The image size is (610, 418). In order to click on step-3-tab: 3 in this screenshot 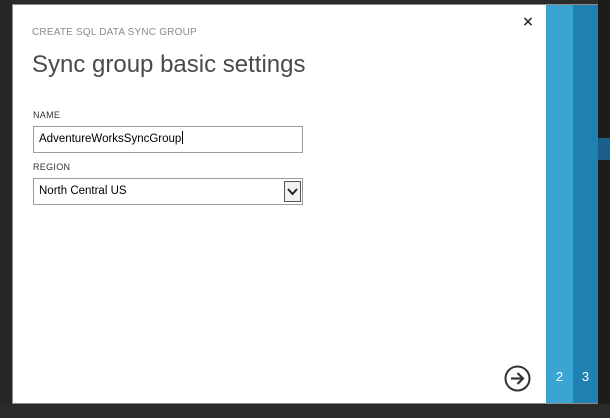, I will do `click(585, 204)`.